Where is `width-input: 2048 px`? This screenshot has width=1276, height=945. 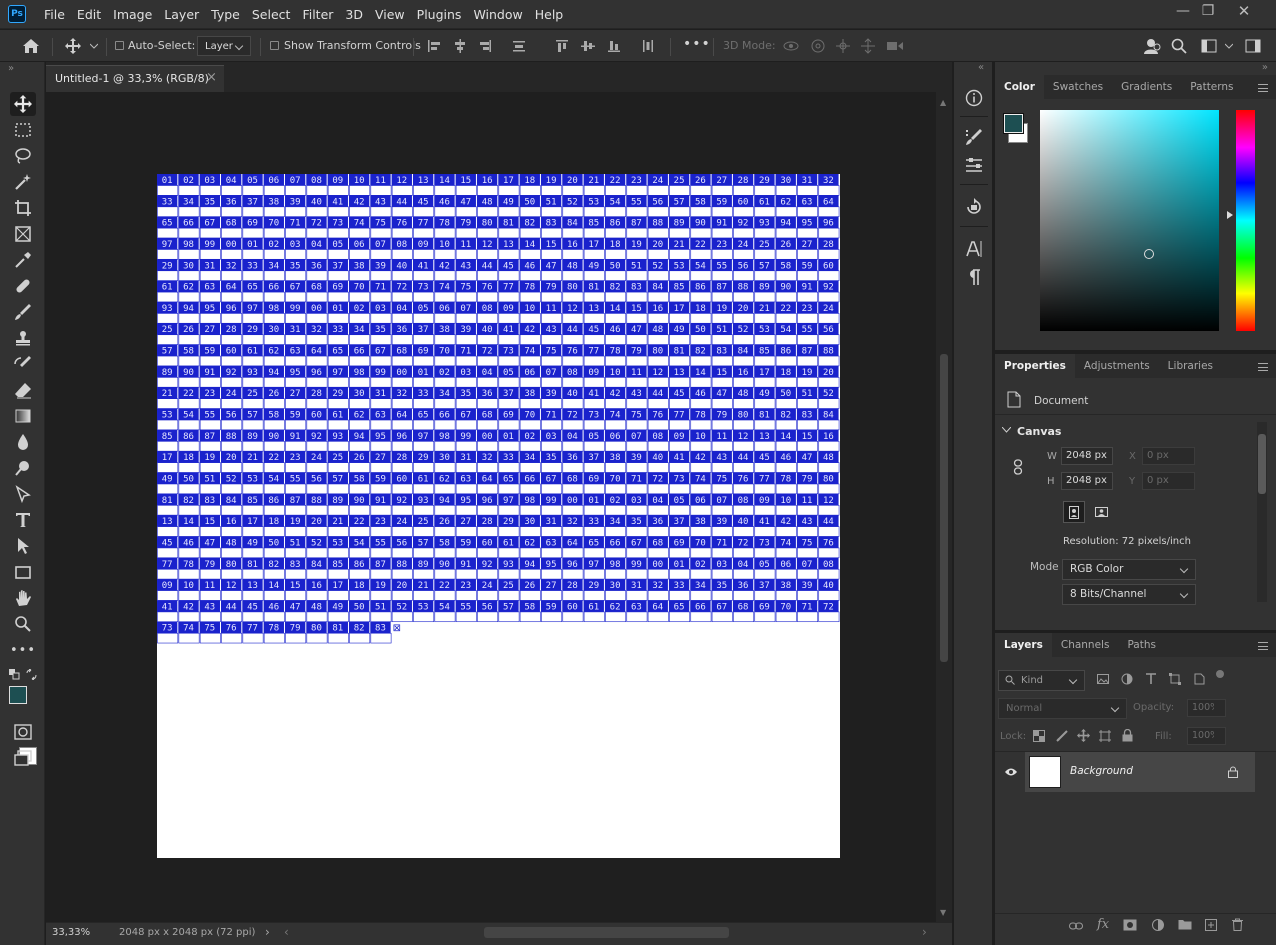 width-input: 2048 px is located at coordinates (1087, 456).